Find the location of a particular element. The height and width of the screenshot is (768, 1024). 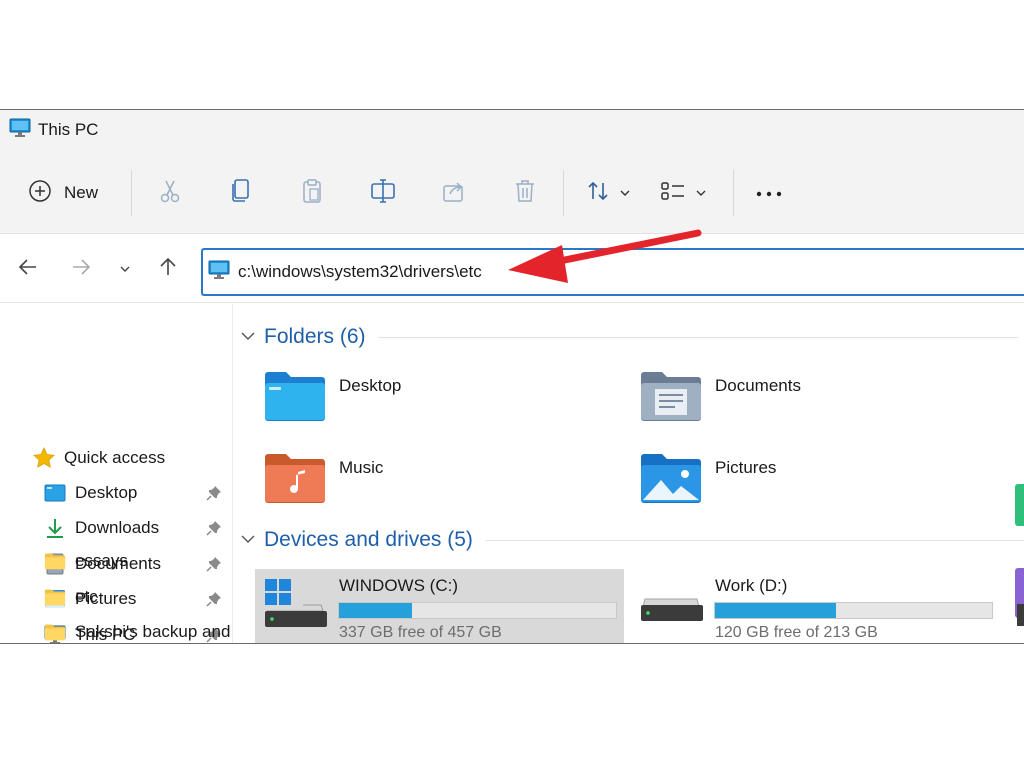

folders-section-header: Folders (6) is located at coordinates (629, 337).